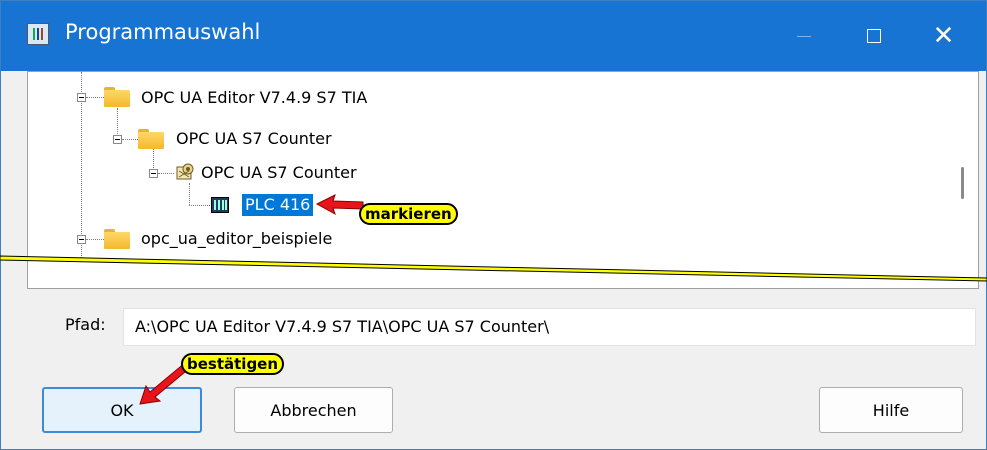 The height and width of the screenshot is (450, 987). I want to click on project-icon, so click(185, 171).